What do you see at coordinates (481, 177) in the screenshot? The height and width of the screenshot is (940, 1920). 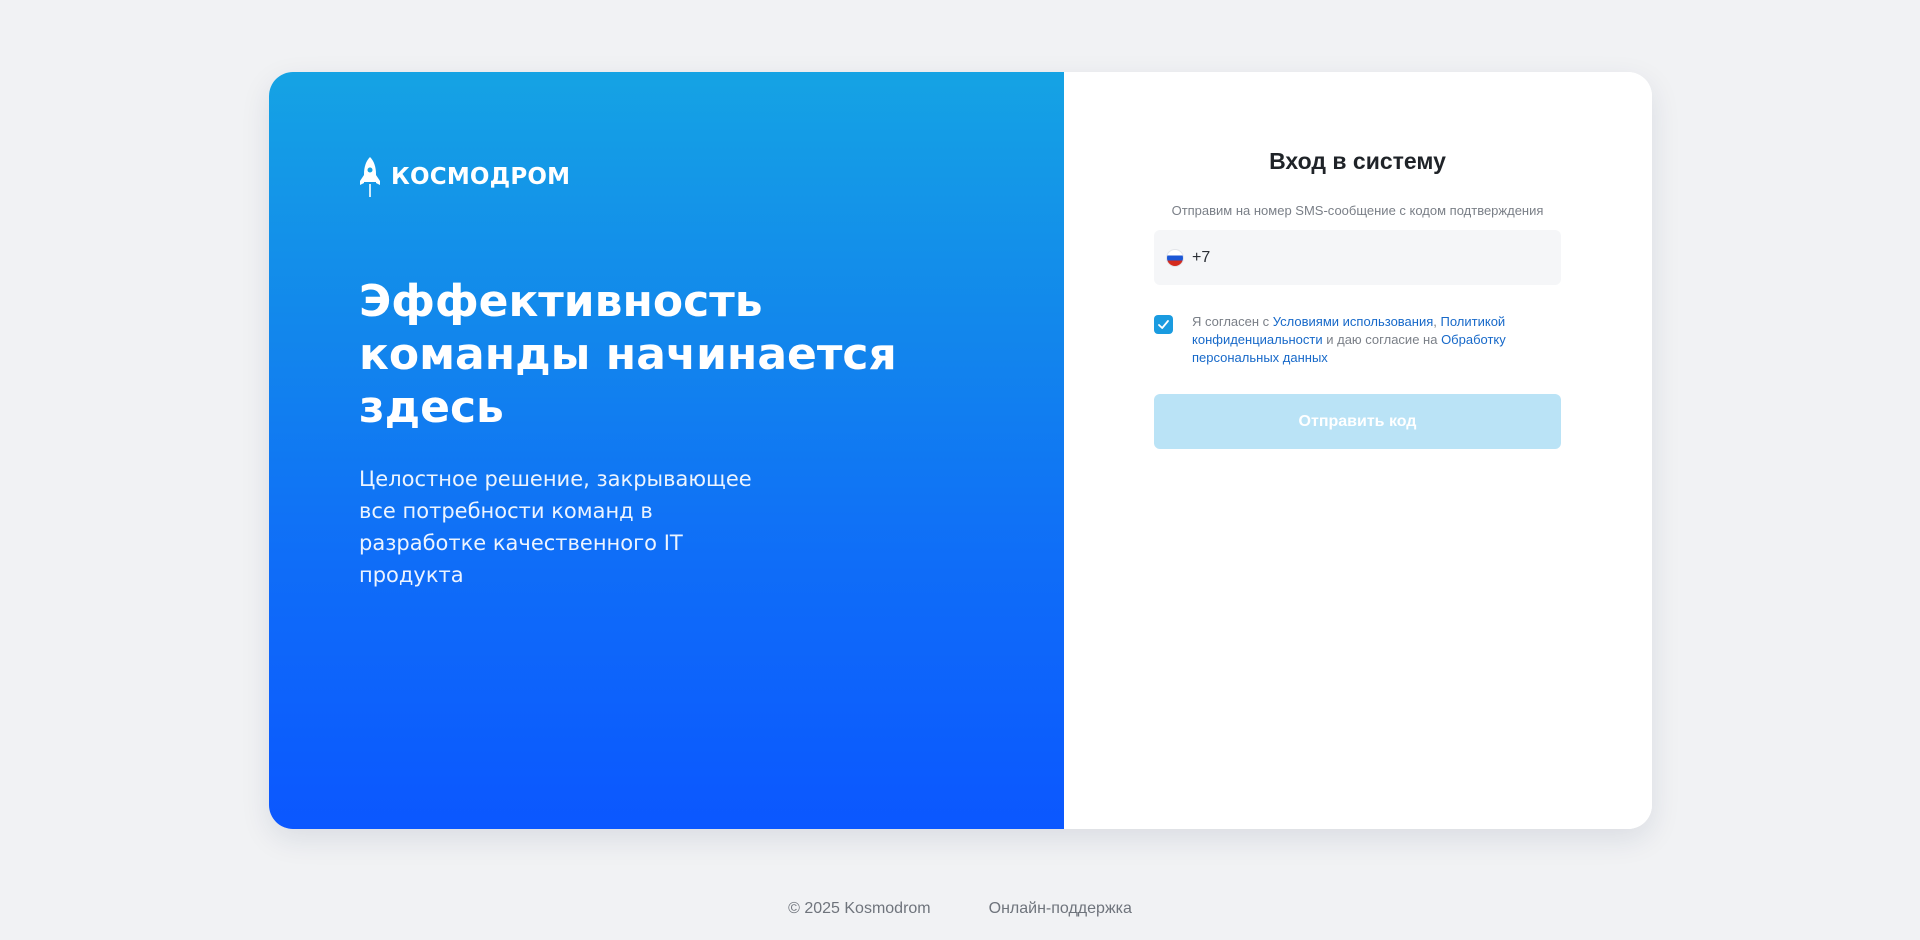 I see `brand-name: КОСМОДРОМ` at bounding box center [481, 177].